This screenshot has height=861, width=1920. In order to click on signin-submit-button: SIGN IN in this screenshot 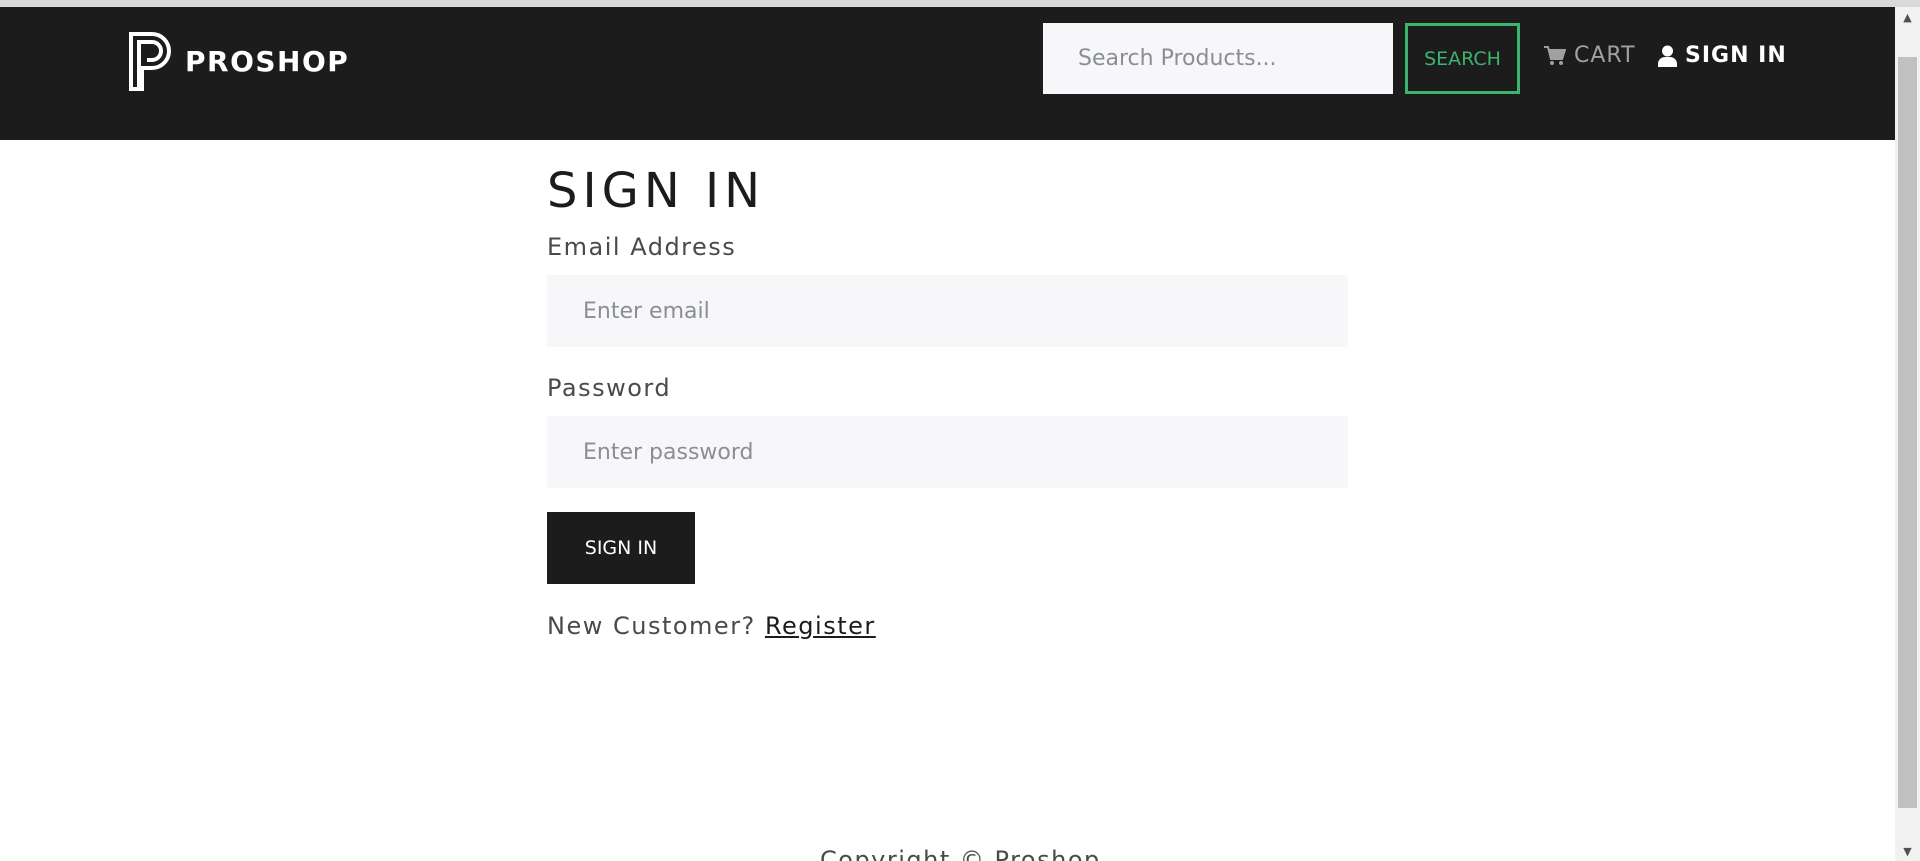, I will do `click(621, 548)`.